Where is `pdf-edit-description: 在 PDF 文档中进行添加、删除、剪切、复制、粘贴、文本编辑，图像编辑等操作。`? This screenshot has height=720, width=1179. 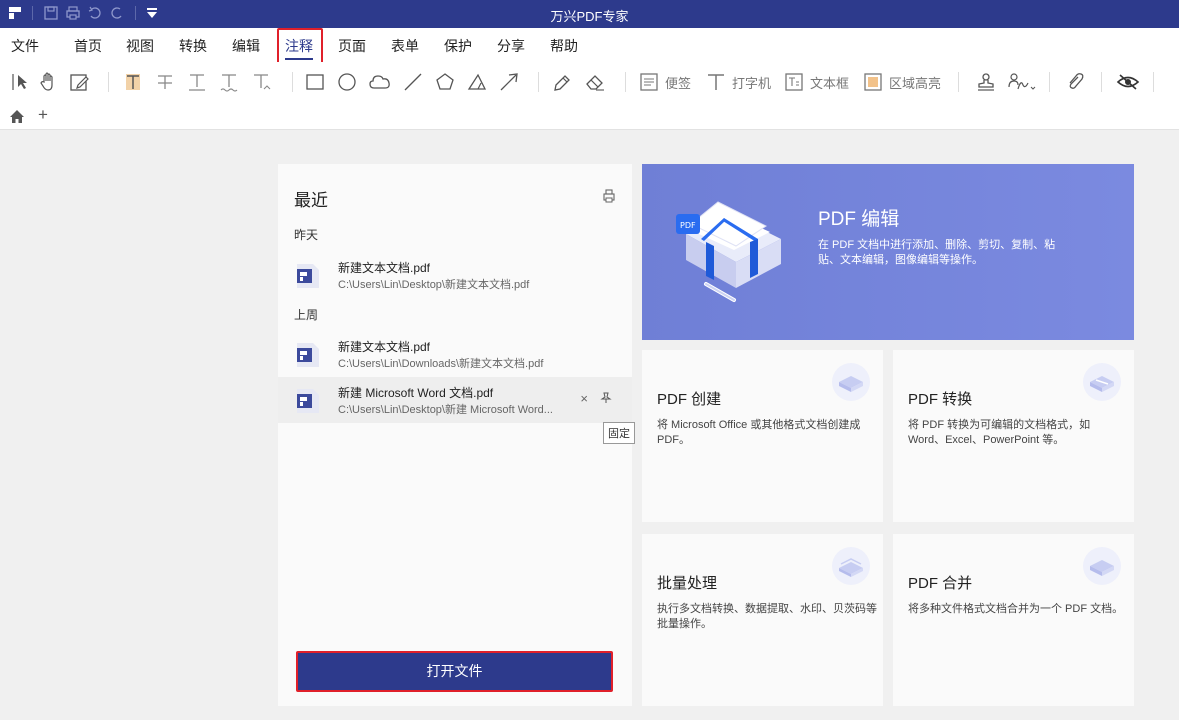
pdf-edit-description: 在 PDF 文档中进行添加、删除、剪切、复制、粘贴、文本编辑，图像编辑等操作。 is located at coordinates (937, 252).